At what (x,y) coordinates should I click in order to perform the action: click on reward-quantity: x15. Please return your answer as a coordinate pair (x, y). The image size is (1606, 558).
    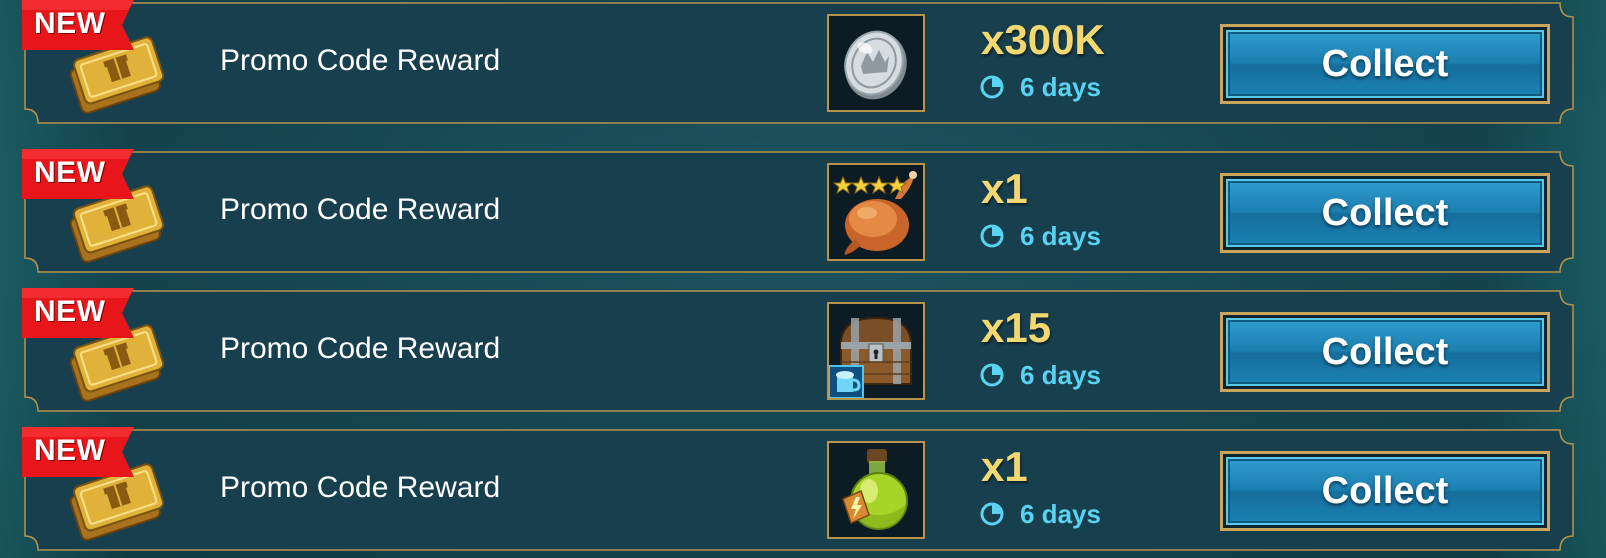
    Looking at the image, I should click on (1016, 327).